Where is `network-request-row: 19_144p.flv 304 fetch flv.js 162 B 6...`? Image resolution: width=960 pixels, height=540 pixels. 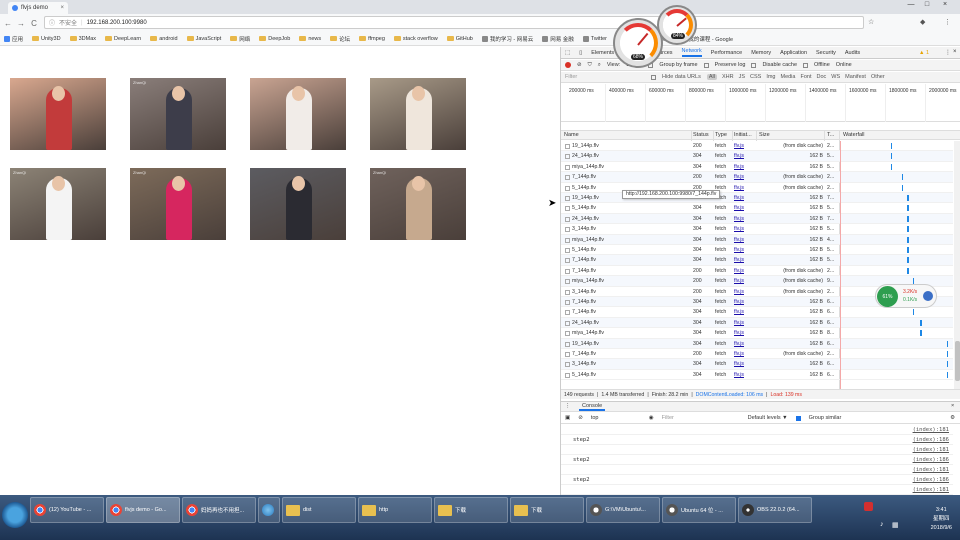
network-request-row: 19_144p.flv 304 fetch flv.js 162 B 6... is located at coordinates (757, 343).